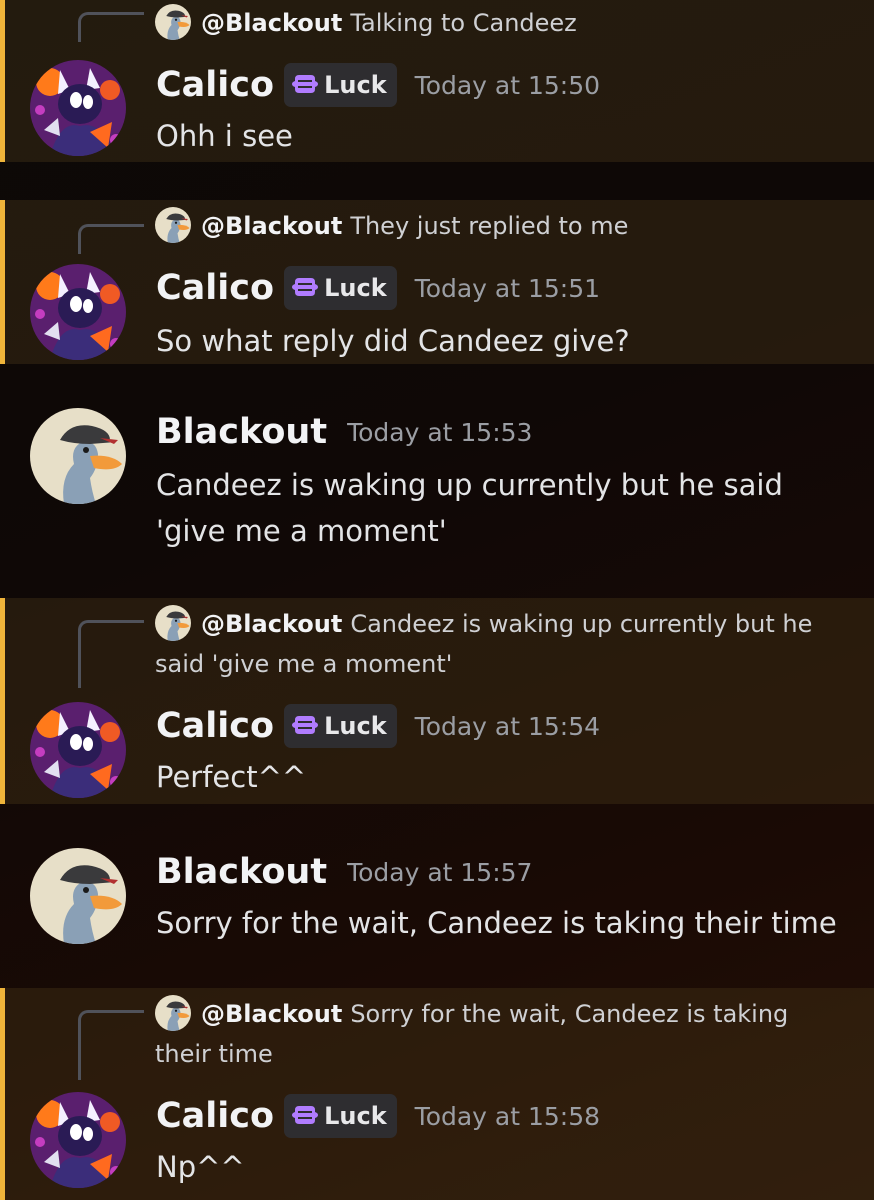 This screenshot has height=1200, width=874. I want to click on reply-text: Sorry for the wait, Candeez is taking, so click(569, 1014).